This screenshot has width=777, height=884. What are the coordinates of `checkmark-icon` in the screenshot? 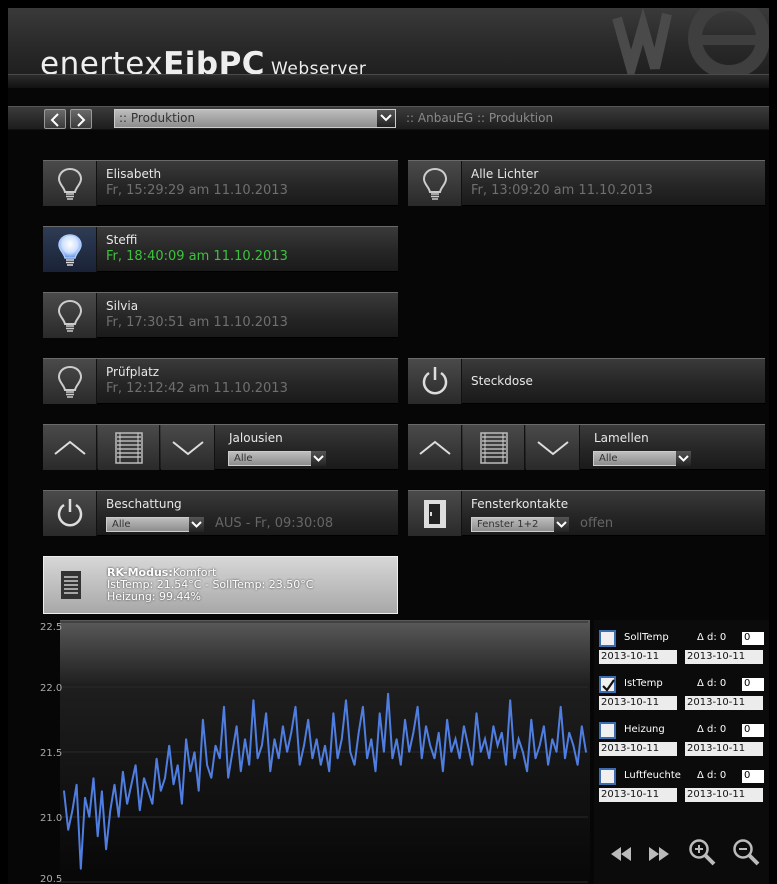 It's located at (608, 685).